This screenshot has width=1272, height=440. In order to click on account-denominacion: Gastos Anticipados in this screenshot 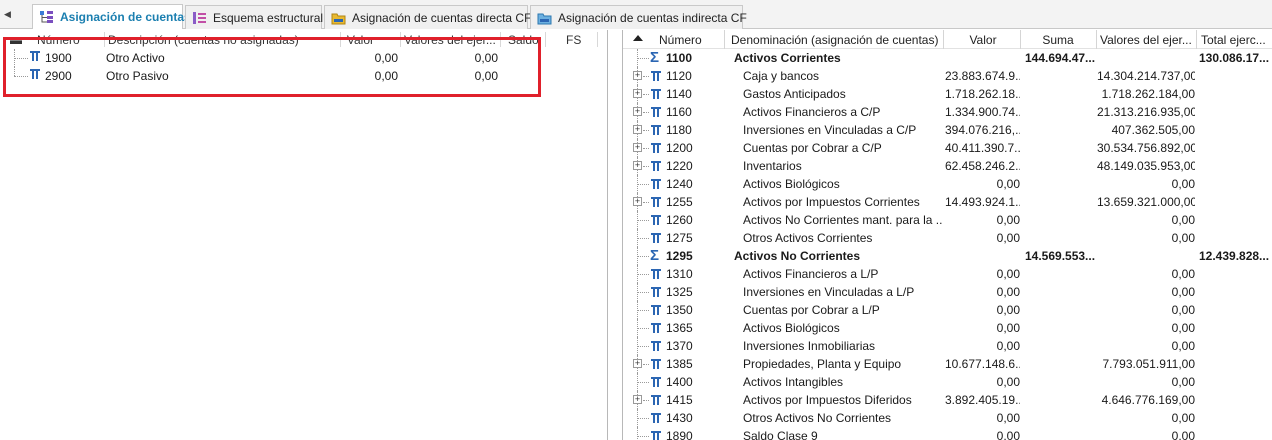, I will do `click(794, 94)`.